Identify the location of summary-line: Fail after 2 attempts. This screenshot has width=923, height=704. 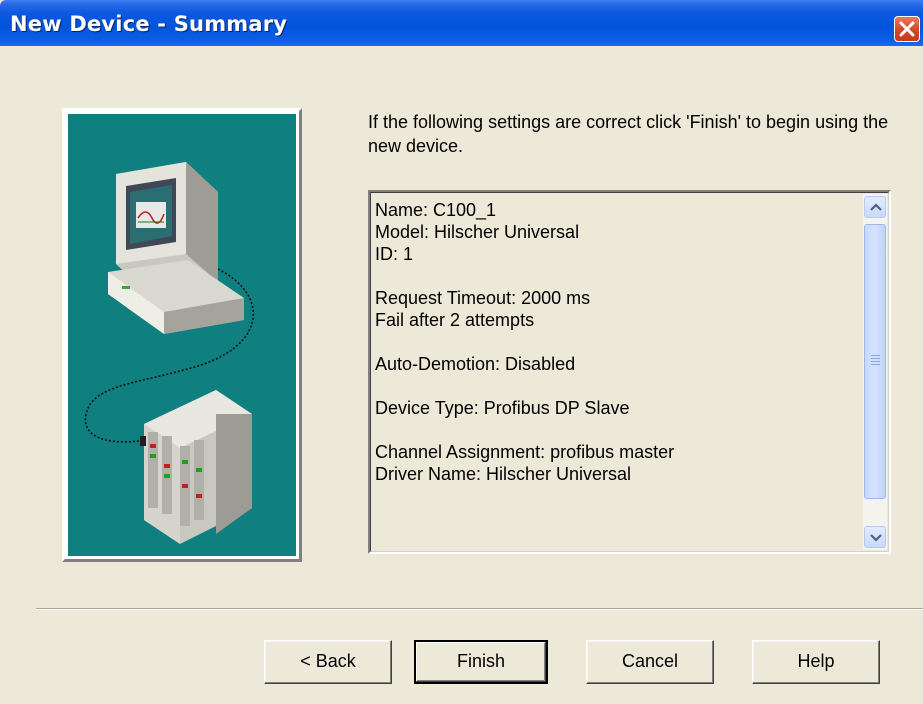
(455, 320).